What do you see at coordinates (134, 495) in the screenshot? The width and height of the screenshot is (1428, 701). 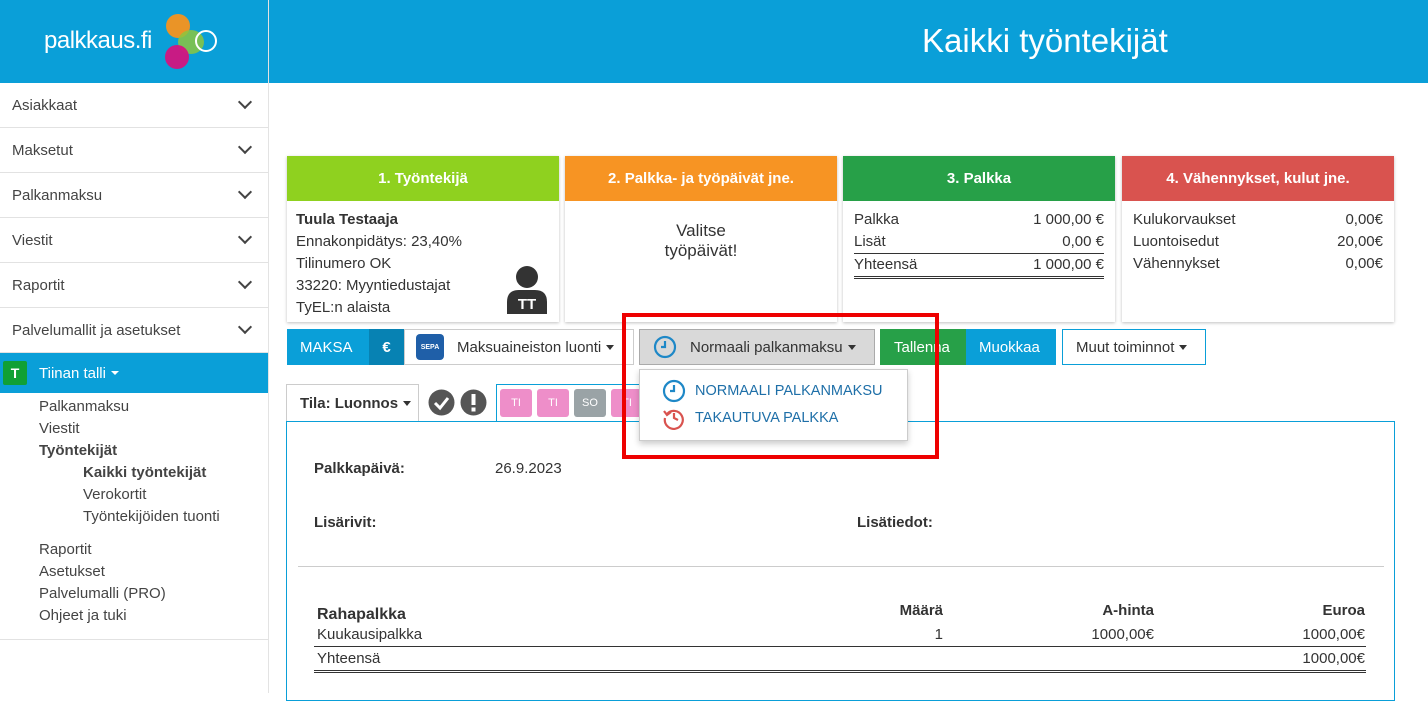 I see `submenu-verokortit: Verokortit` at bounding box center [134, 495].